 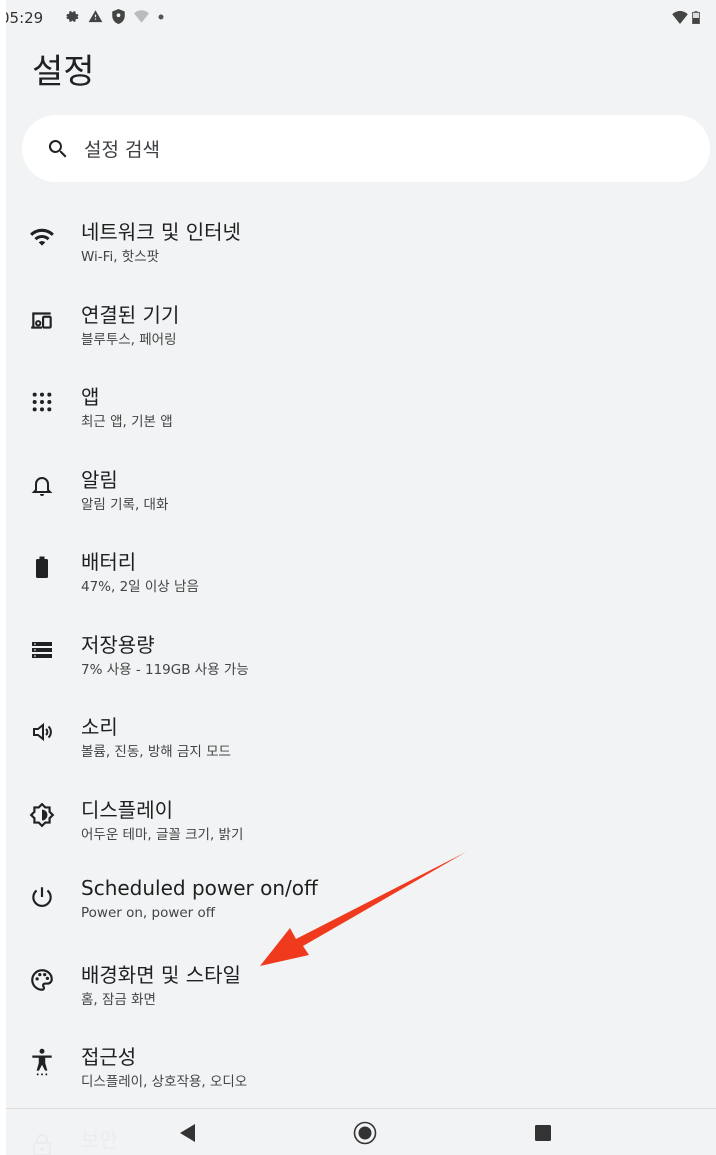 What do you see at coordinates (42, 897) in the screenshot?
I see `power-icon` at bounding box center [42, 897].